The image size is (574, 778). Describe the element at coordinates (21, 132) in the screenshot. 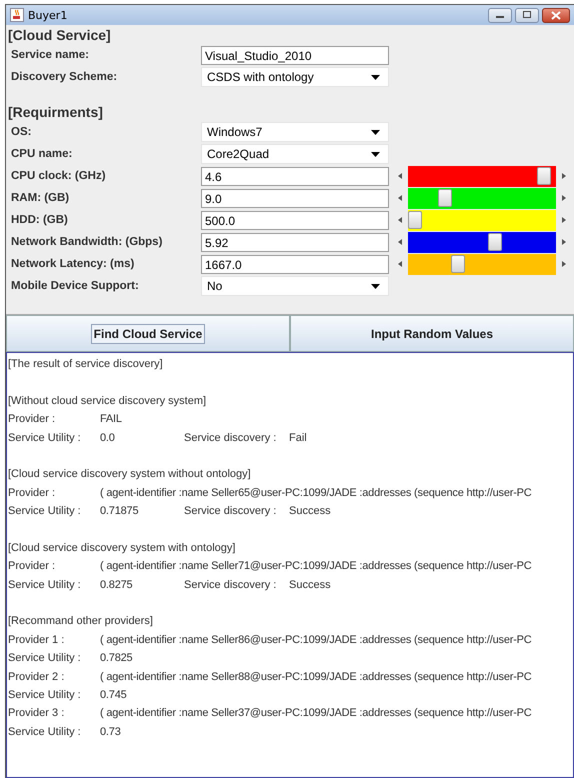

I see `field-label: OS:` at that location.